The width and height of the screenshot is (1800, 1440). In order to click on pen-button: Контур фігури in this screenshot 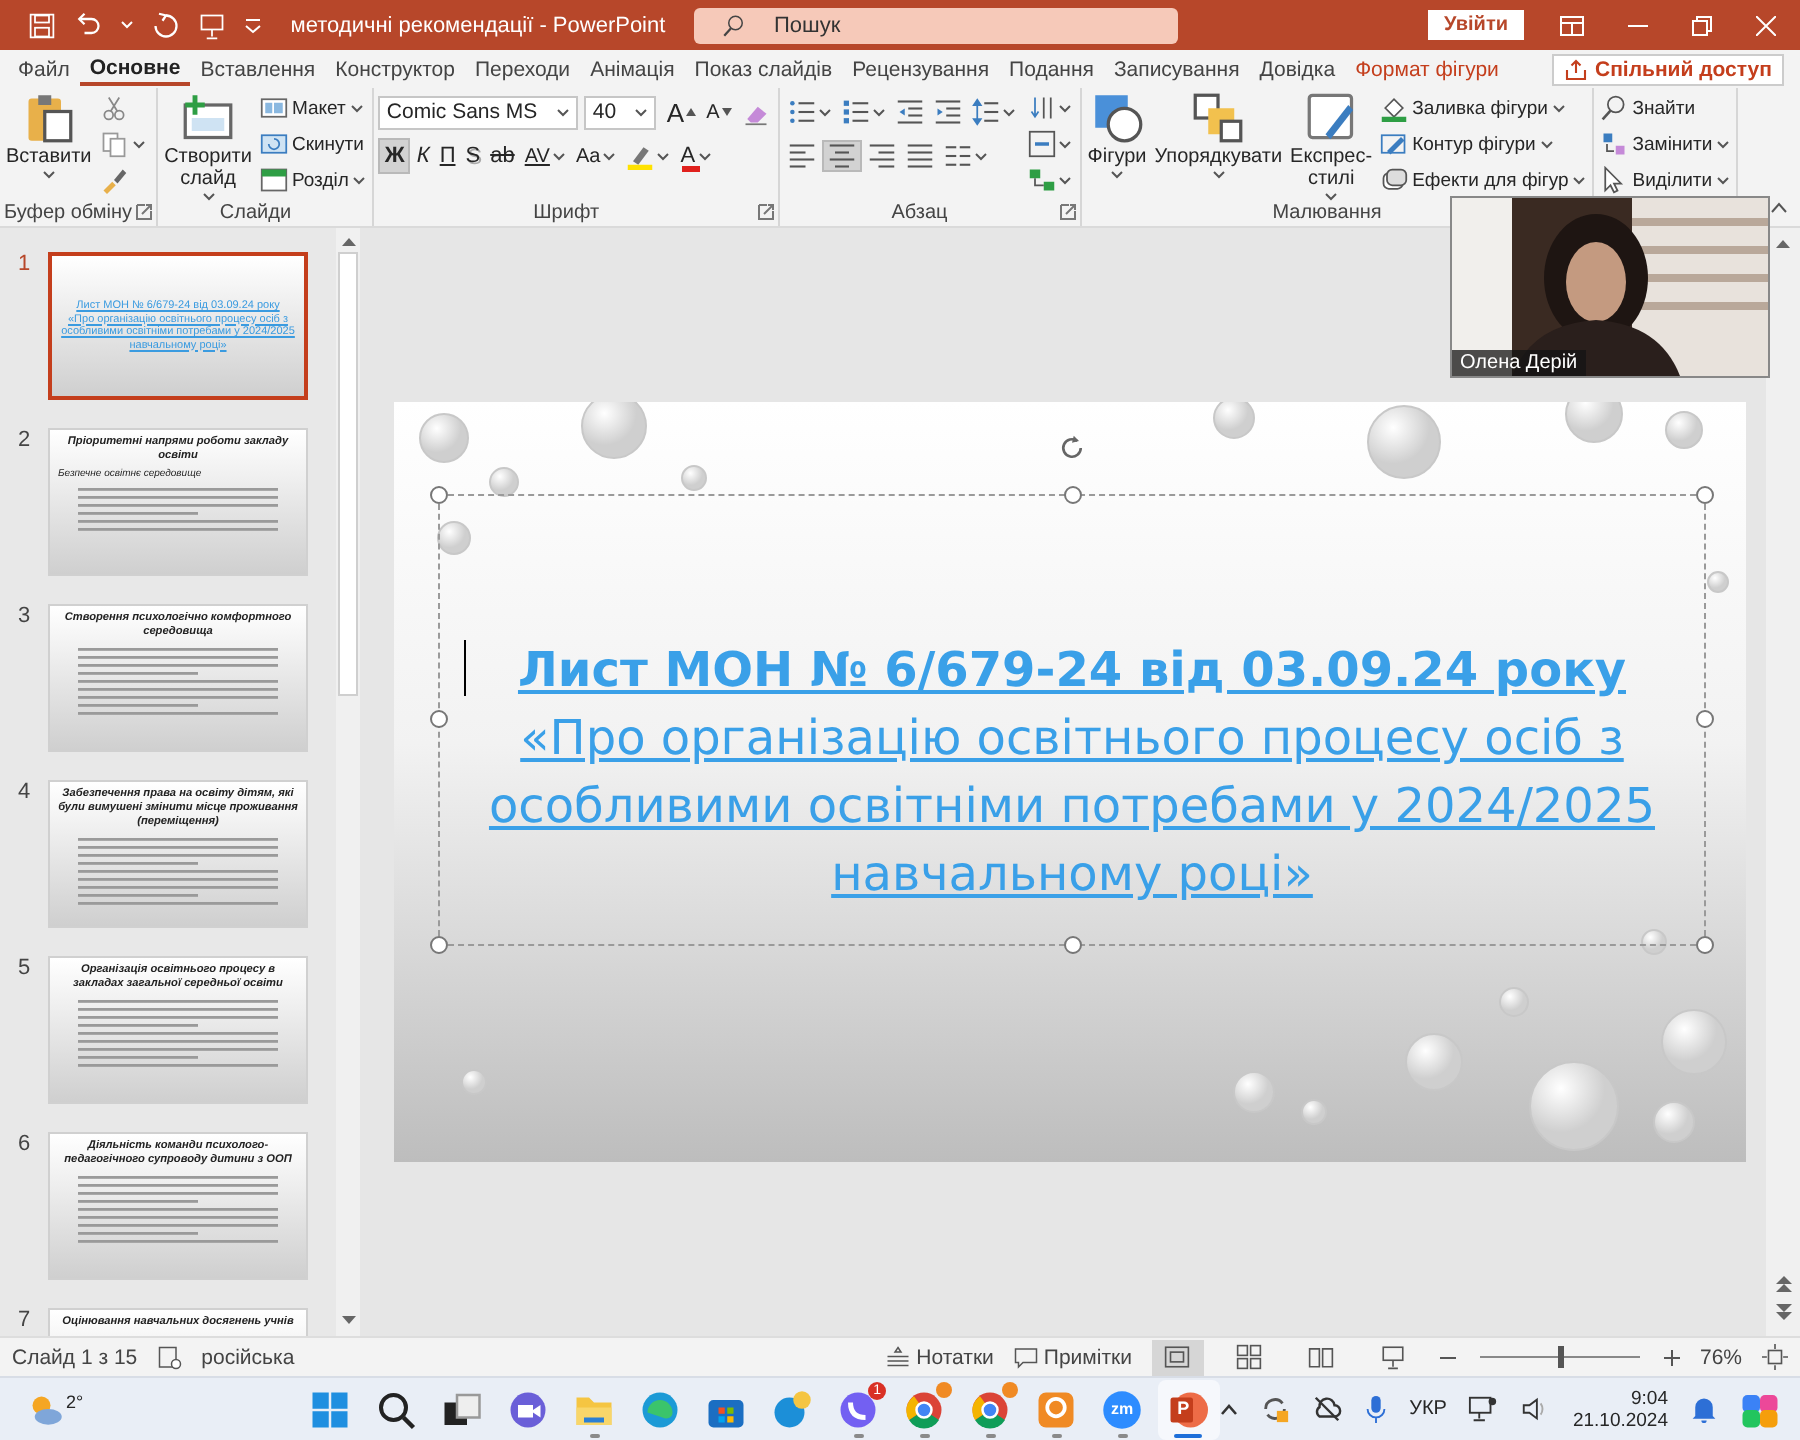, I will do `click(1483, 144)`.